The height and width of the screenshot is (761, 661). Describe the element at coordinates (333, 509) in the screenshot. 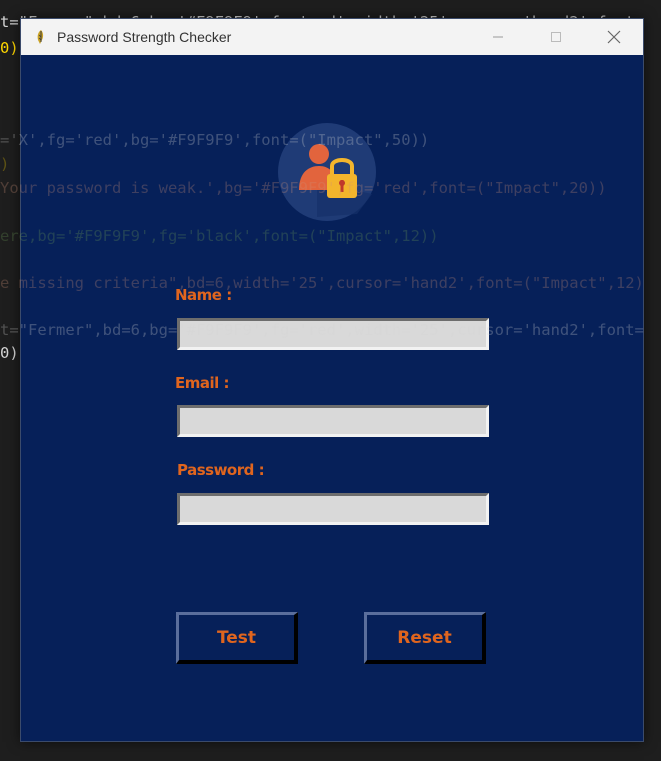

I see `password-field` at that location.